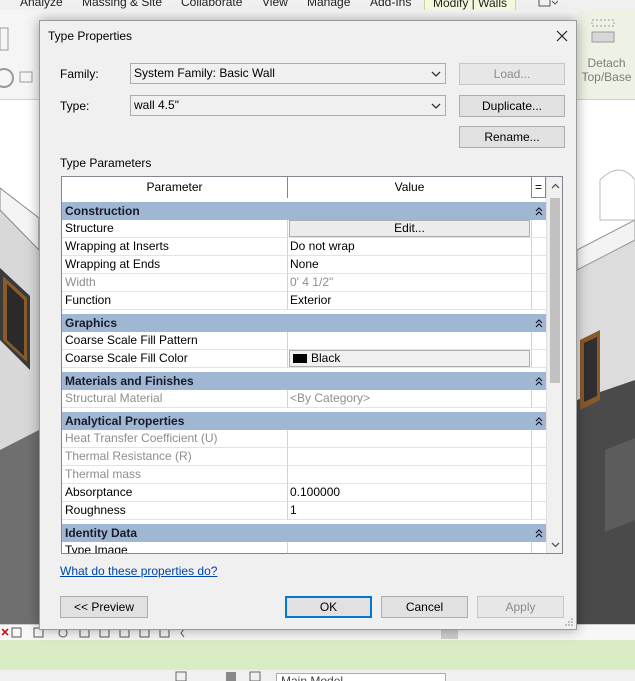  Describe the element at coordinates (361, 677) in the screenshot. I see `view-model-dropdown: Main Model` at that location.